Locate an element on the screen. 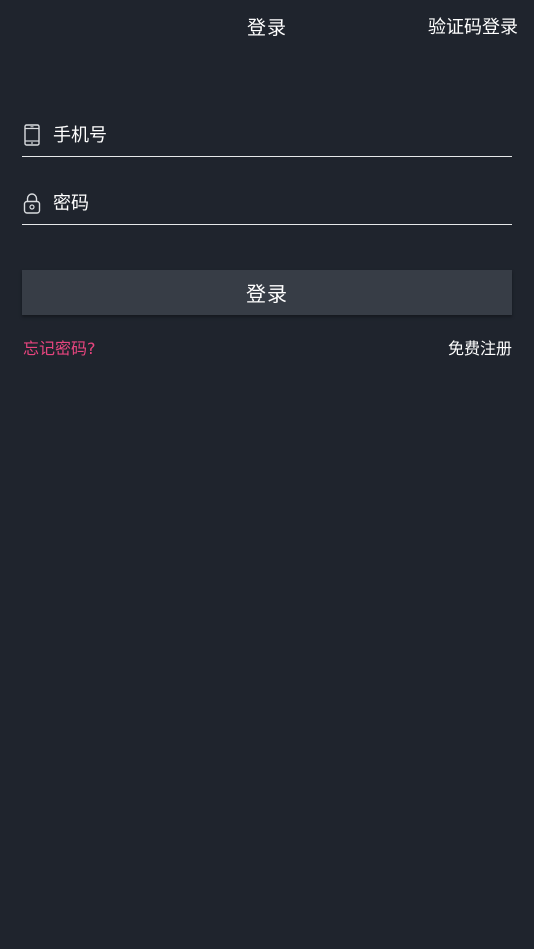  phone-input is located at coordinates (282, 135).